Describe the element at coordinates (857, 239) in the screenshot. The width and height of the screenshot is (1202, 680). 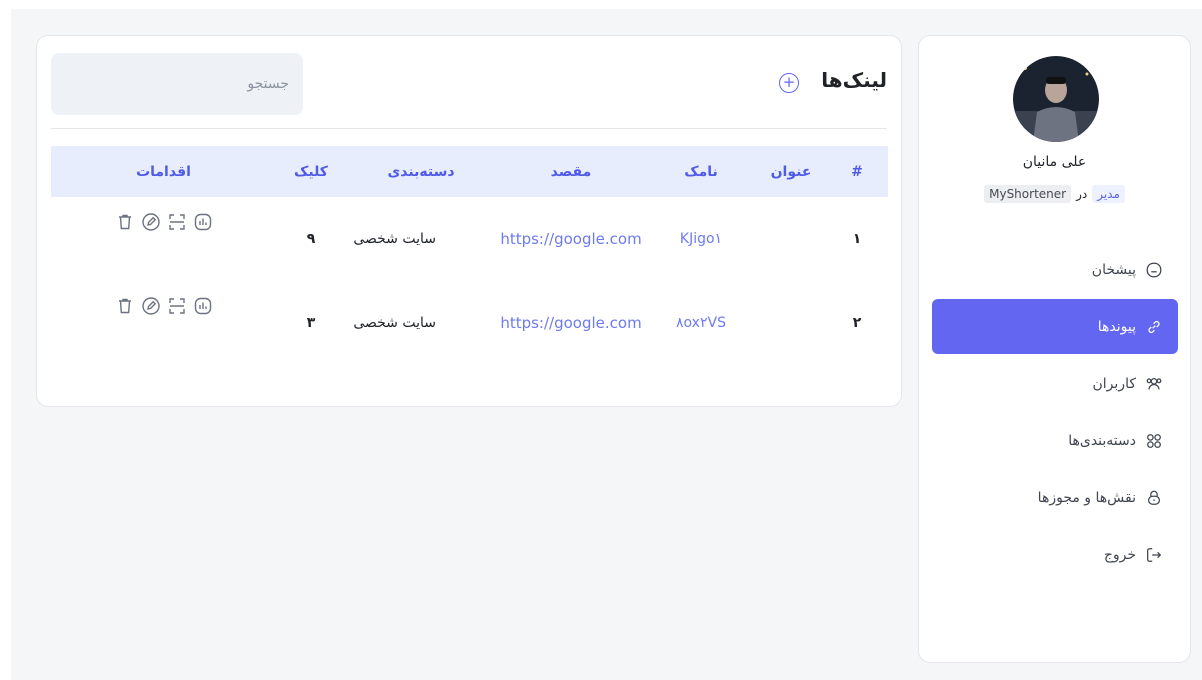
I see `row-number: ۱` at that location.